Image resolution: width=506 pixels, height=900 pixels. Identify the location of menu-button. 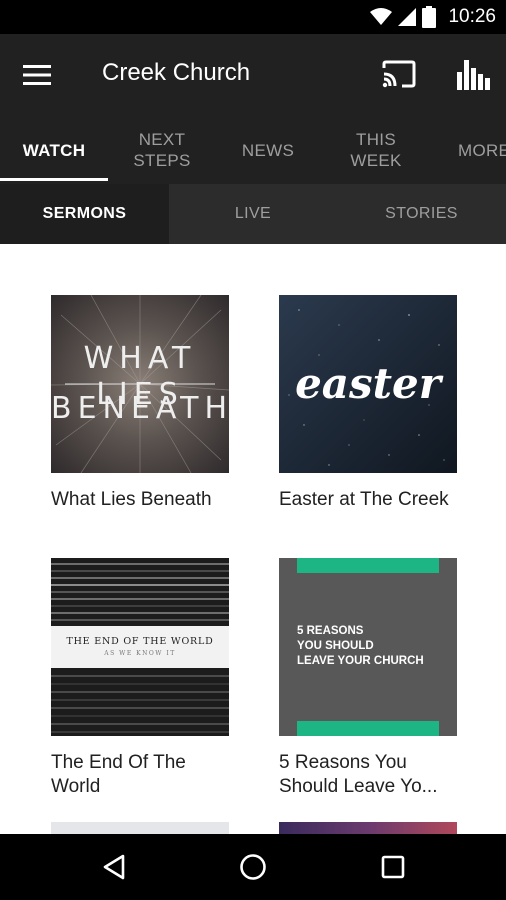
(37, 75).